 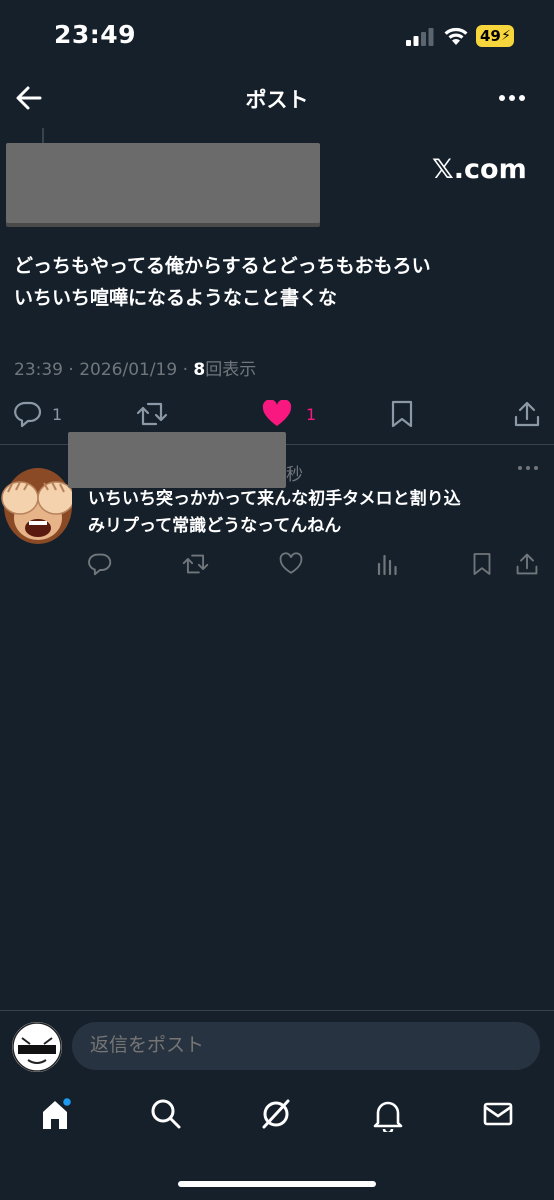 I want to click on redacted-reply-author, so click(x=177, y=460).